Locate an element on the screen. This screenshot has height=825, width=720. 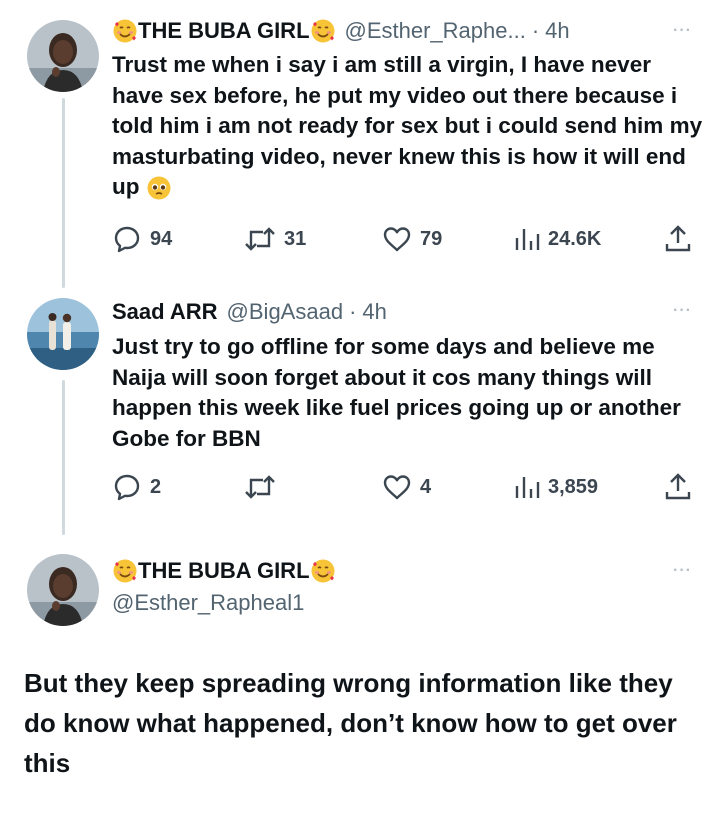
user-handle: @BigAsaad is located at coordinates (285, 312).